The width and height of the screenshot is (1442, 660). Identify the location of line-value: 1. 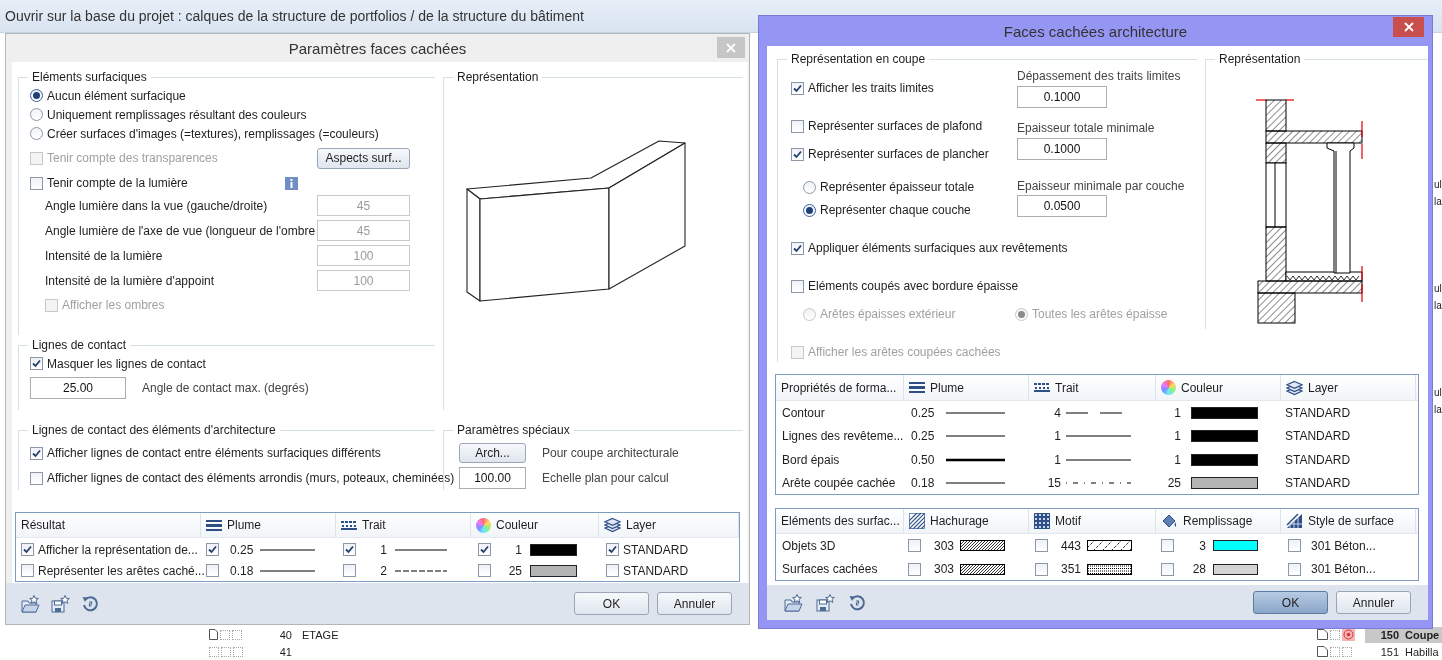
(1057, 436).